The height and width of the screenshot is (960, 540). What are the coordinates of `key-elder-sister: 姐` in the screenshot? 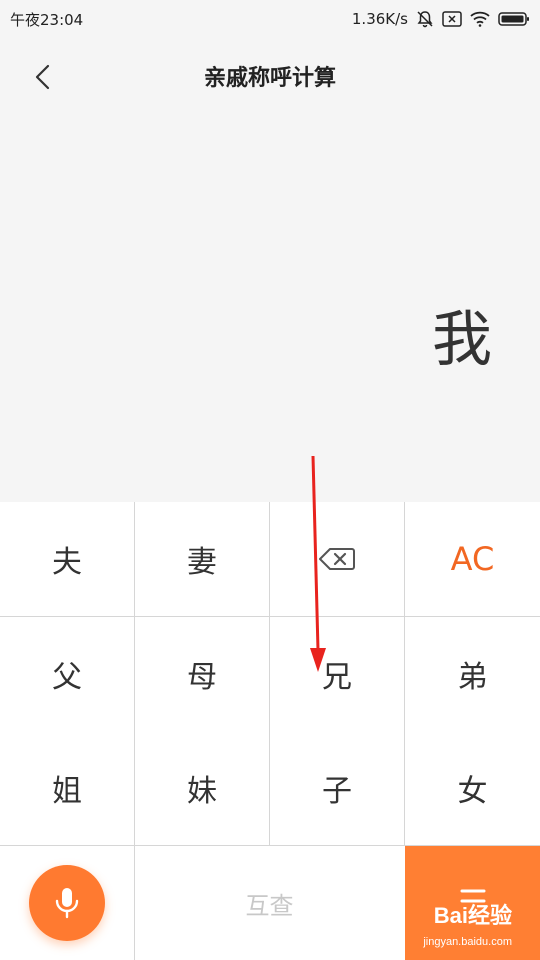 It's located at (67, 788).